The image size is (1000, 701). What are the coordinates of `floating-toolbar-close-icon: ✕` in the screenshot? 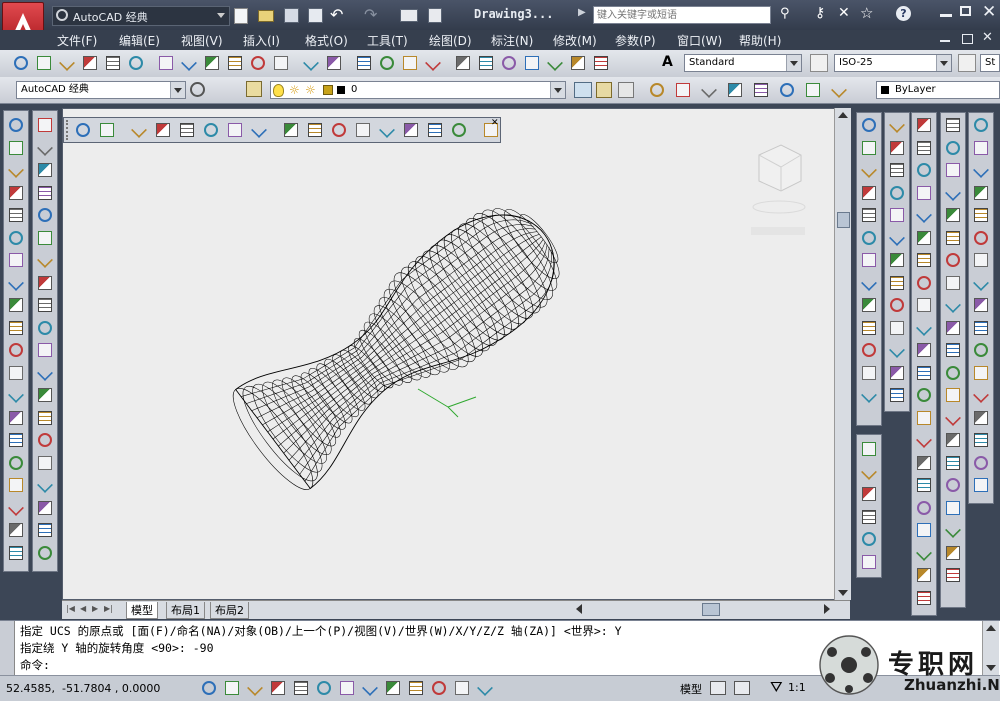 It's located at (495, 123).